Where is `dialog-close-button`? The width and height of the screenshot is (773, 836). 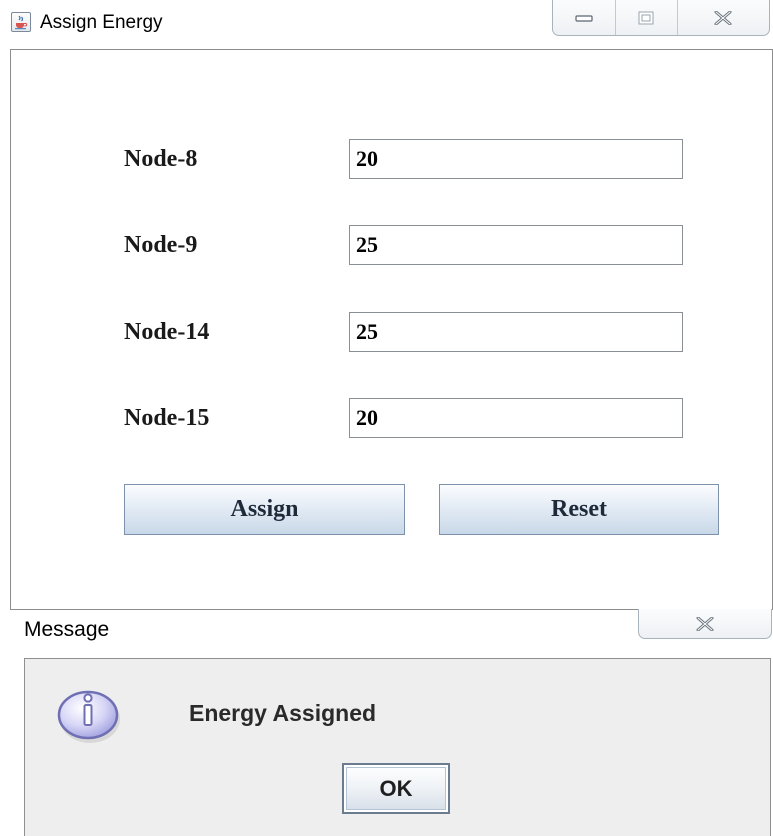
dialog-close-button is located at coordinates (705, 624).